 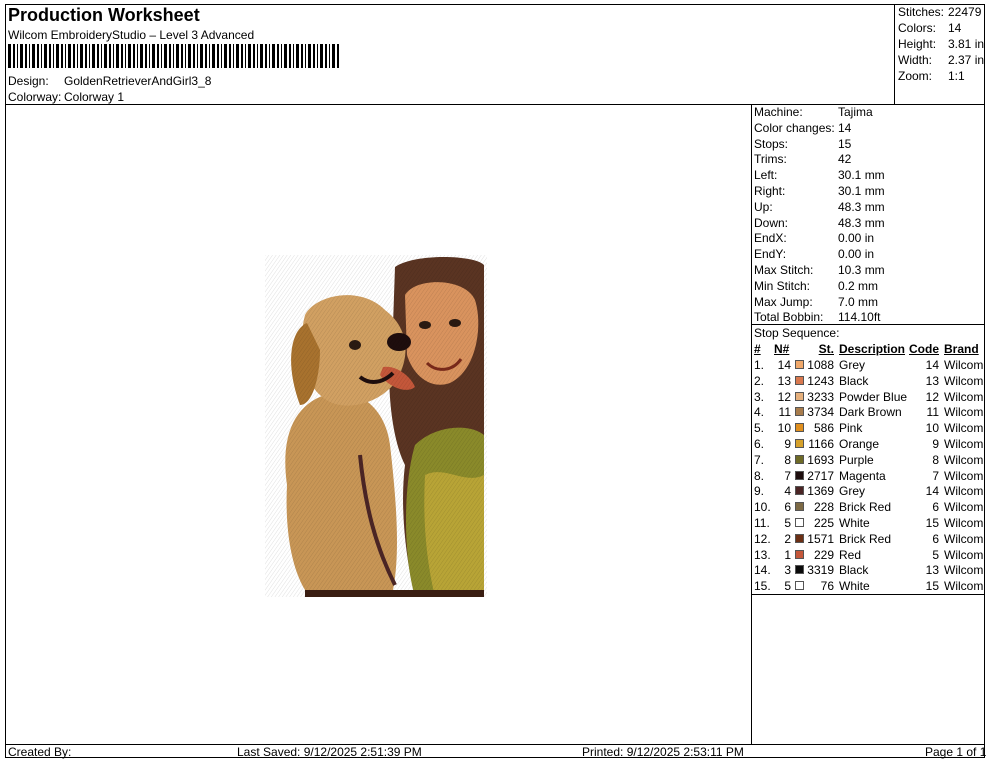 I want to click on machine-info-label: EndX:, so click(x=770, y=238).